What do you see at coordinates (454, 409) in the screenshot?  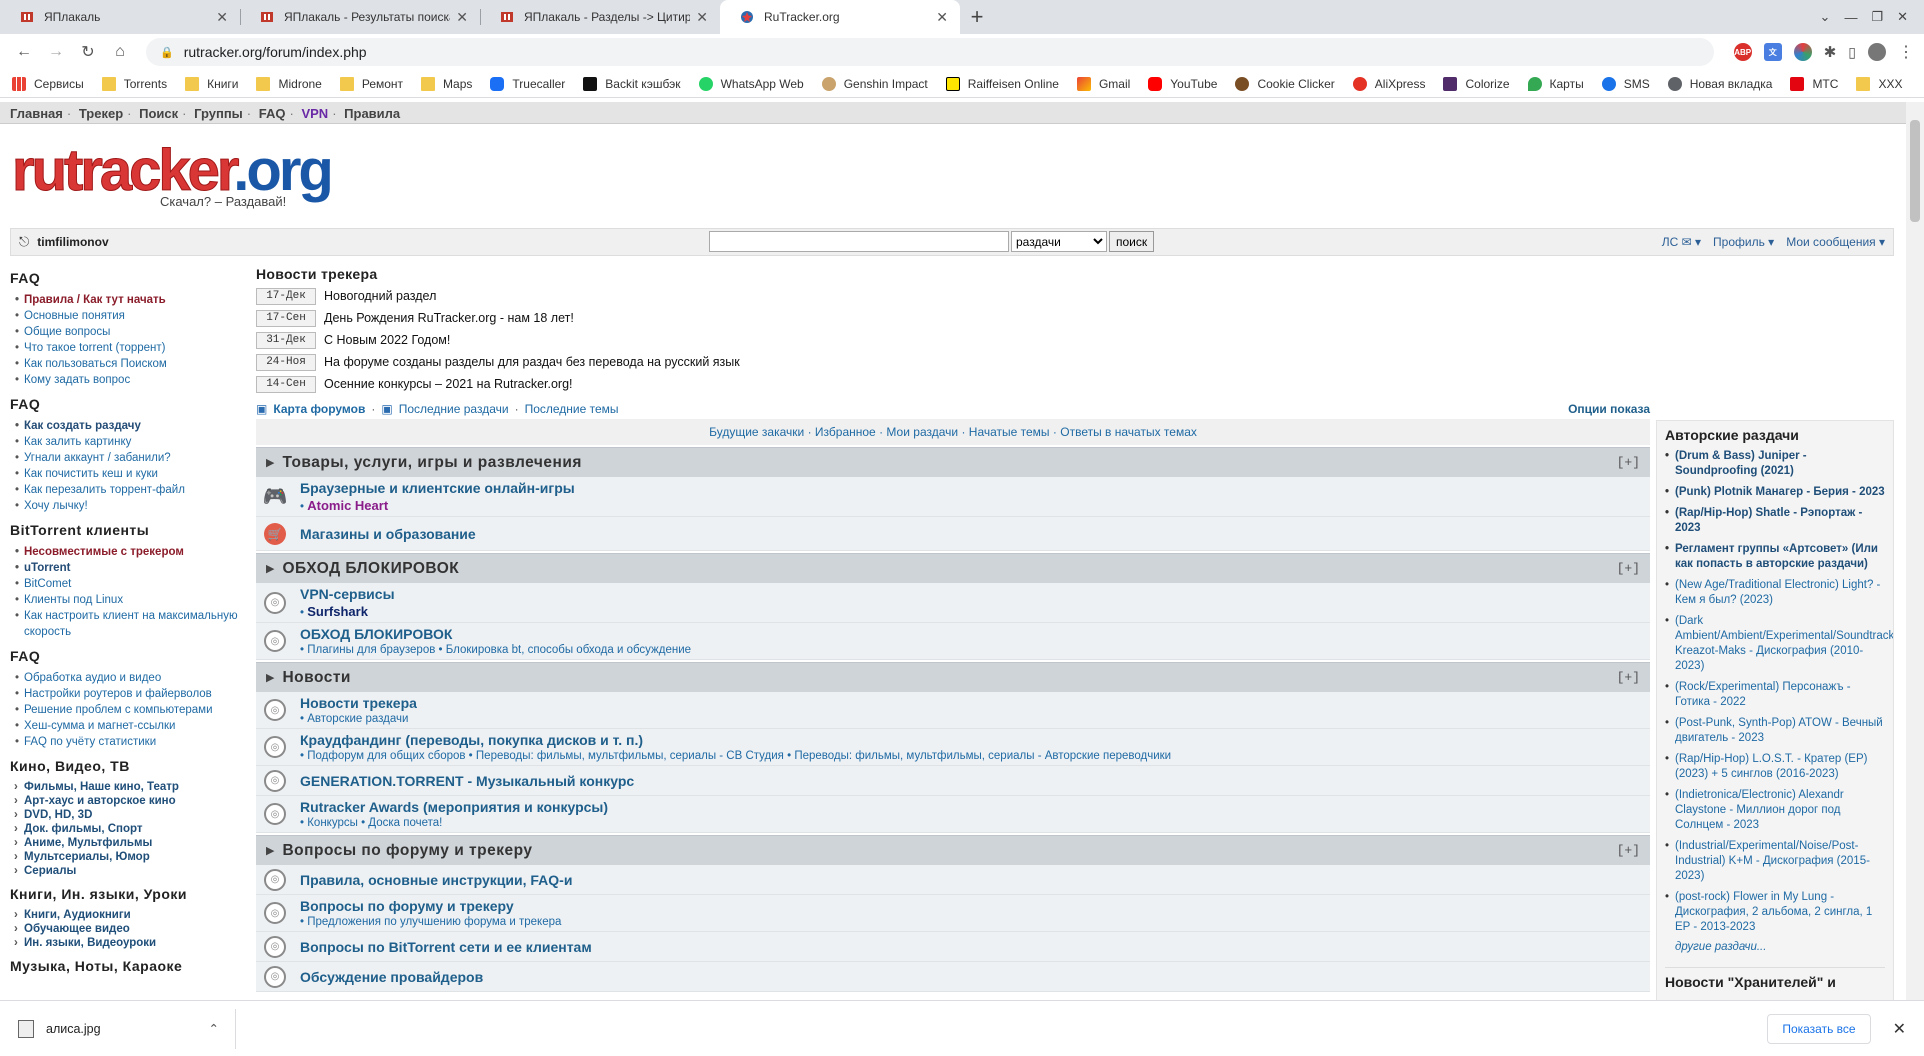 I see `recent-releases-link: Последние раздачи` at bounding box center [454, 409].